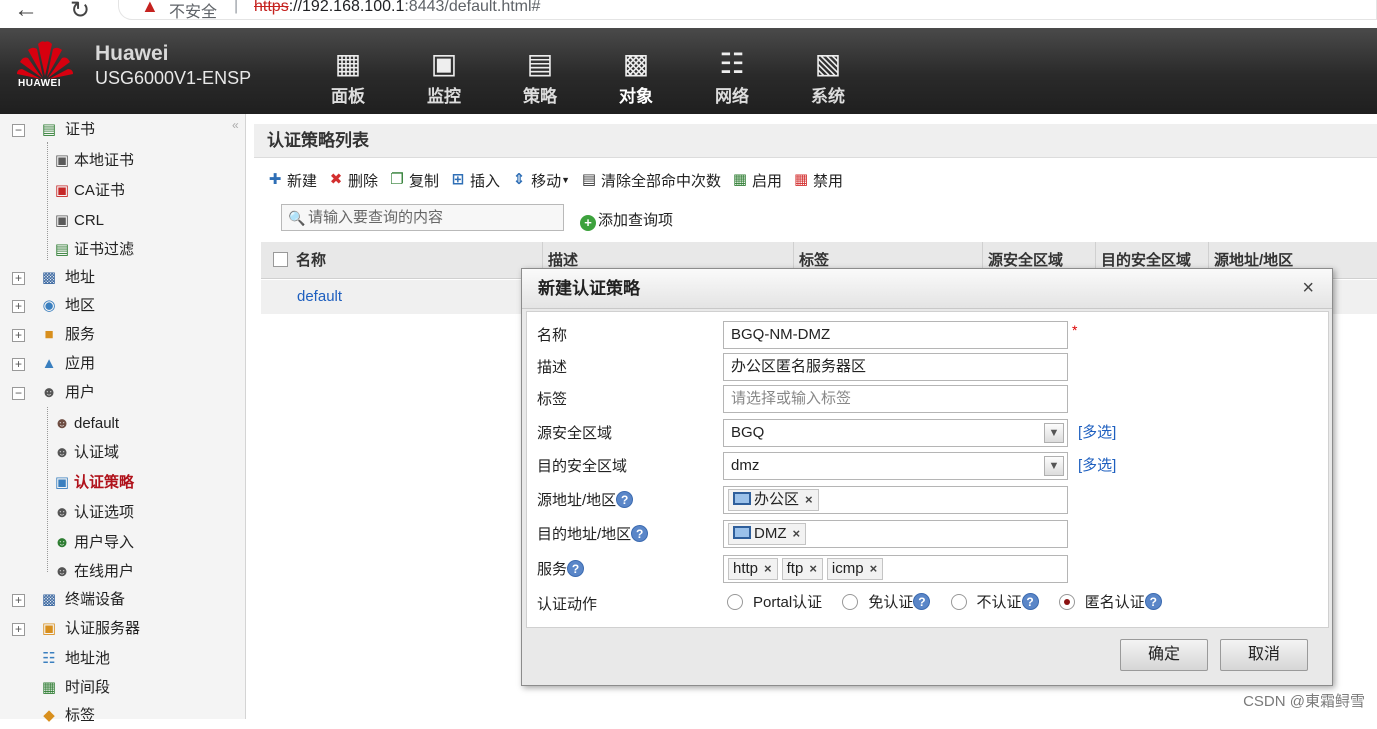 The image size is (1377, 729). What do you see at coordinates (817, 180) in the screenshot?
I see `disable-button: ▦禁用` at bounding box center [817, 180].